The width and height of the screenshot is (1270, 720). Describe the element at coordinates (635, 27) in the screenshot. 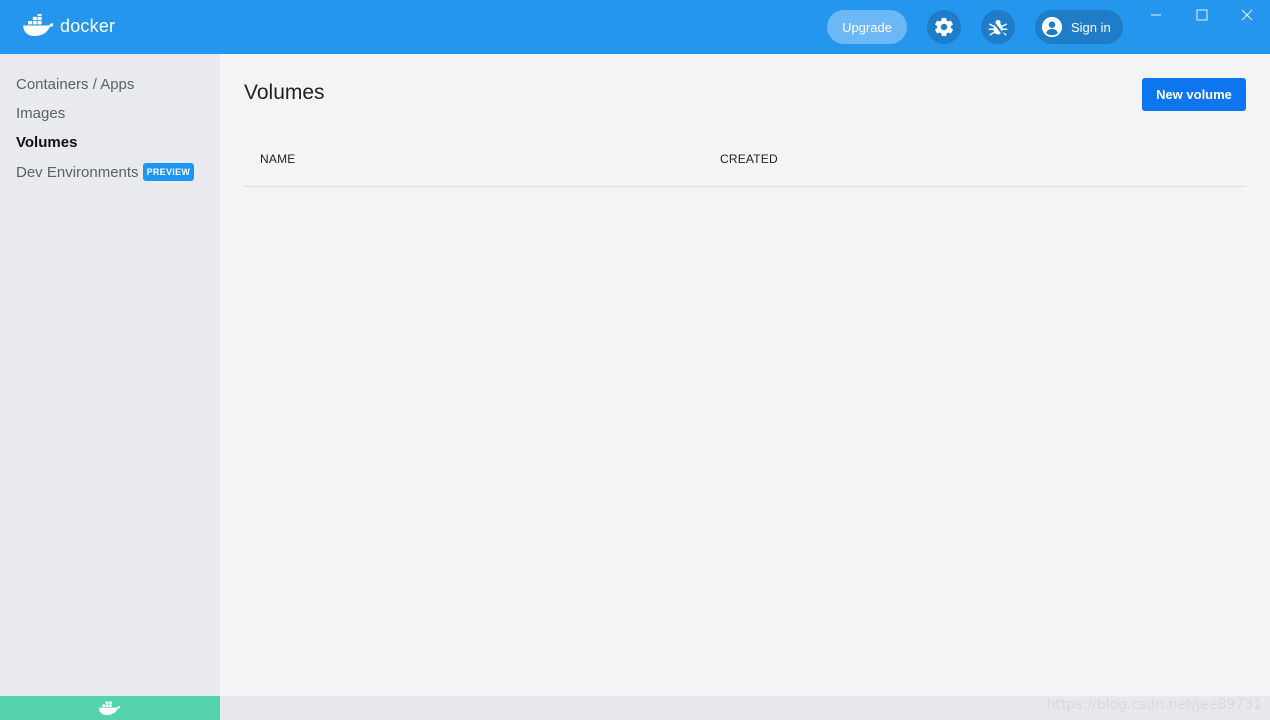

I see `title-bar: docker Upgrade Sign in` at that location.